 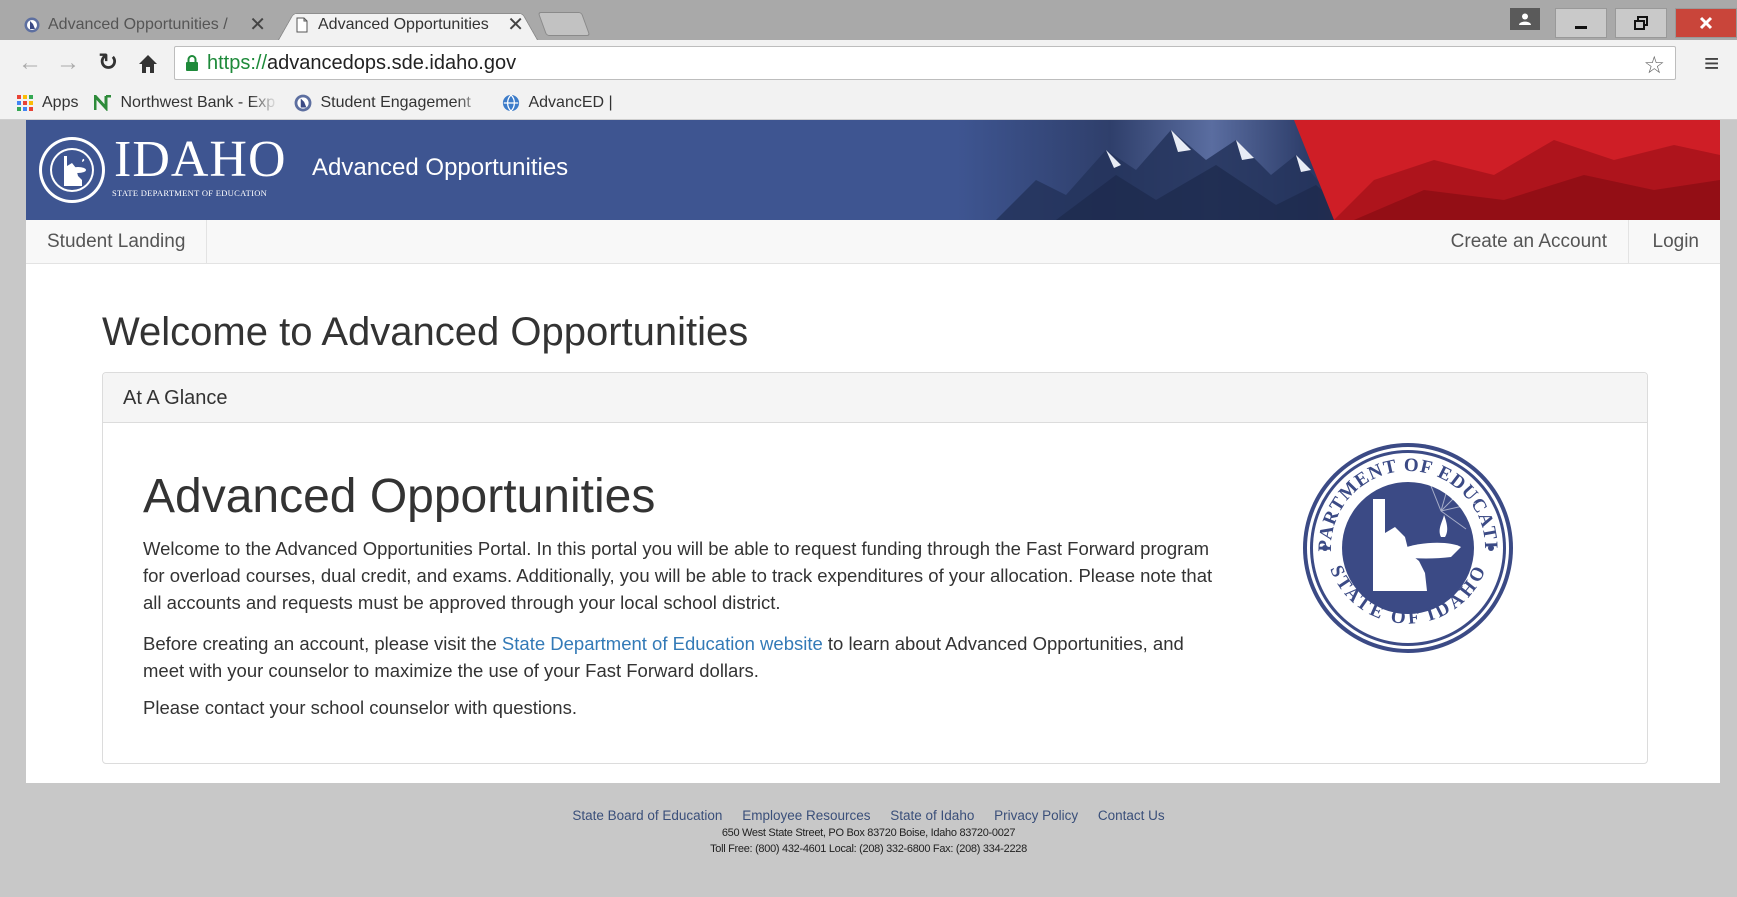 What do you see at coordinates (148, 65) in the screenshot?
I see `home-icon` at bounding box center [148, 65].